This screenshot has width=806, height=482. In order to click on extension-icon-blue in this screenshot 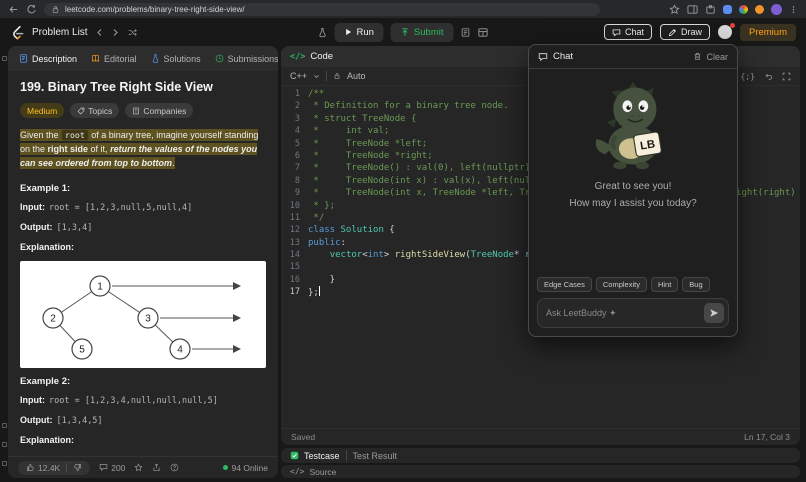, I will do `click(727, 9)`.